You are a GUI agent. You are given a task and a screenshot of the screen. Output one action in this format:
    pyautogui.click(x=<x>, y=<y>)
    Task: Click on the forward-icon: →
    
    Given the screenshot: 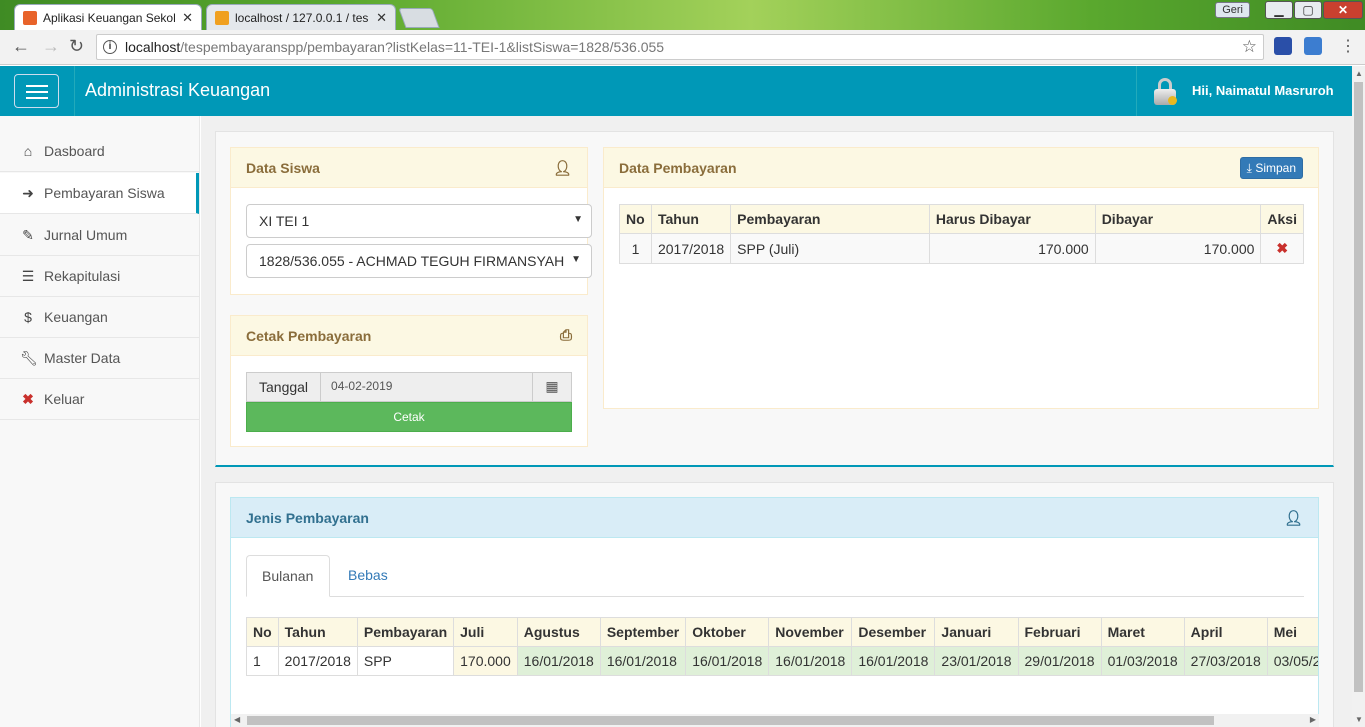 What is the action you would take?
    pyautogui.click(x=51, y=46)
    